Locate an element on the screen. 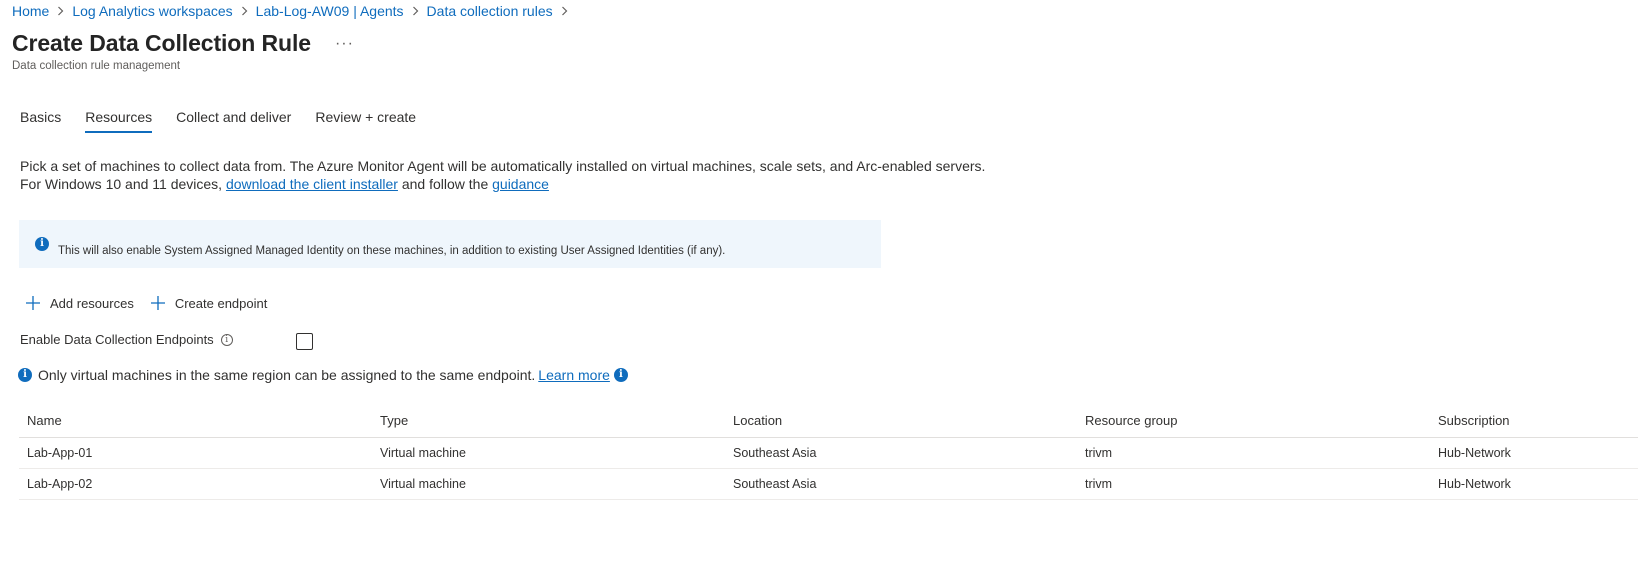 Image resolution: width=1638 pixels, height=563 pixels. tab-resources: Resources is located at coordinates (118, 121).